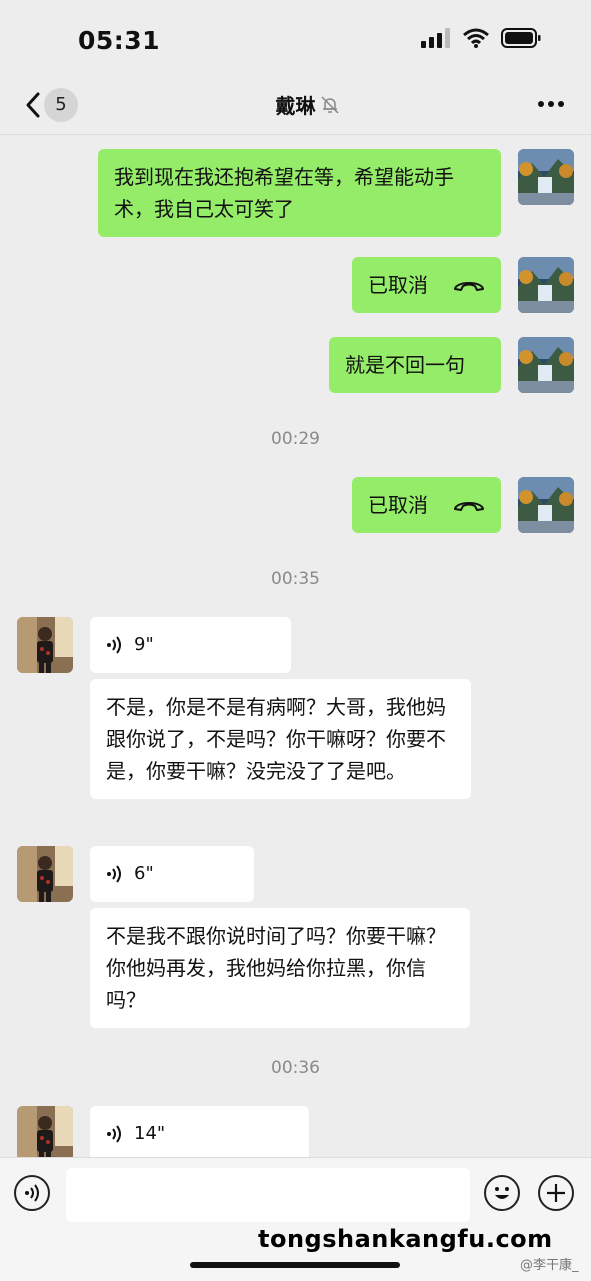 The image size is (591, 1281). I want to click on voice-message-bubble: 6", so click(172, 874).